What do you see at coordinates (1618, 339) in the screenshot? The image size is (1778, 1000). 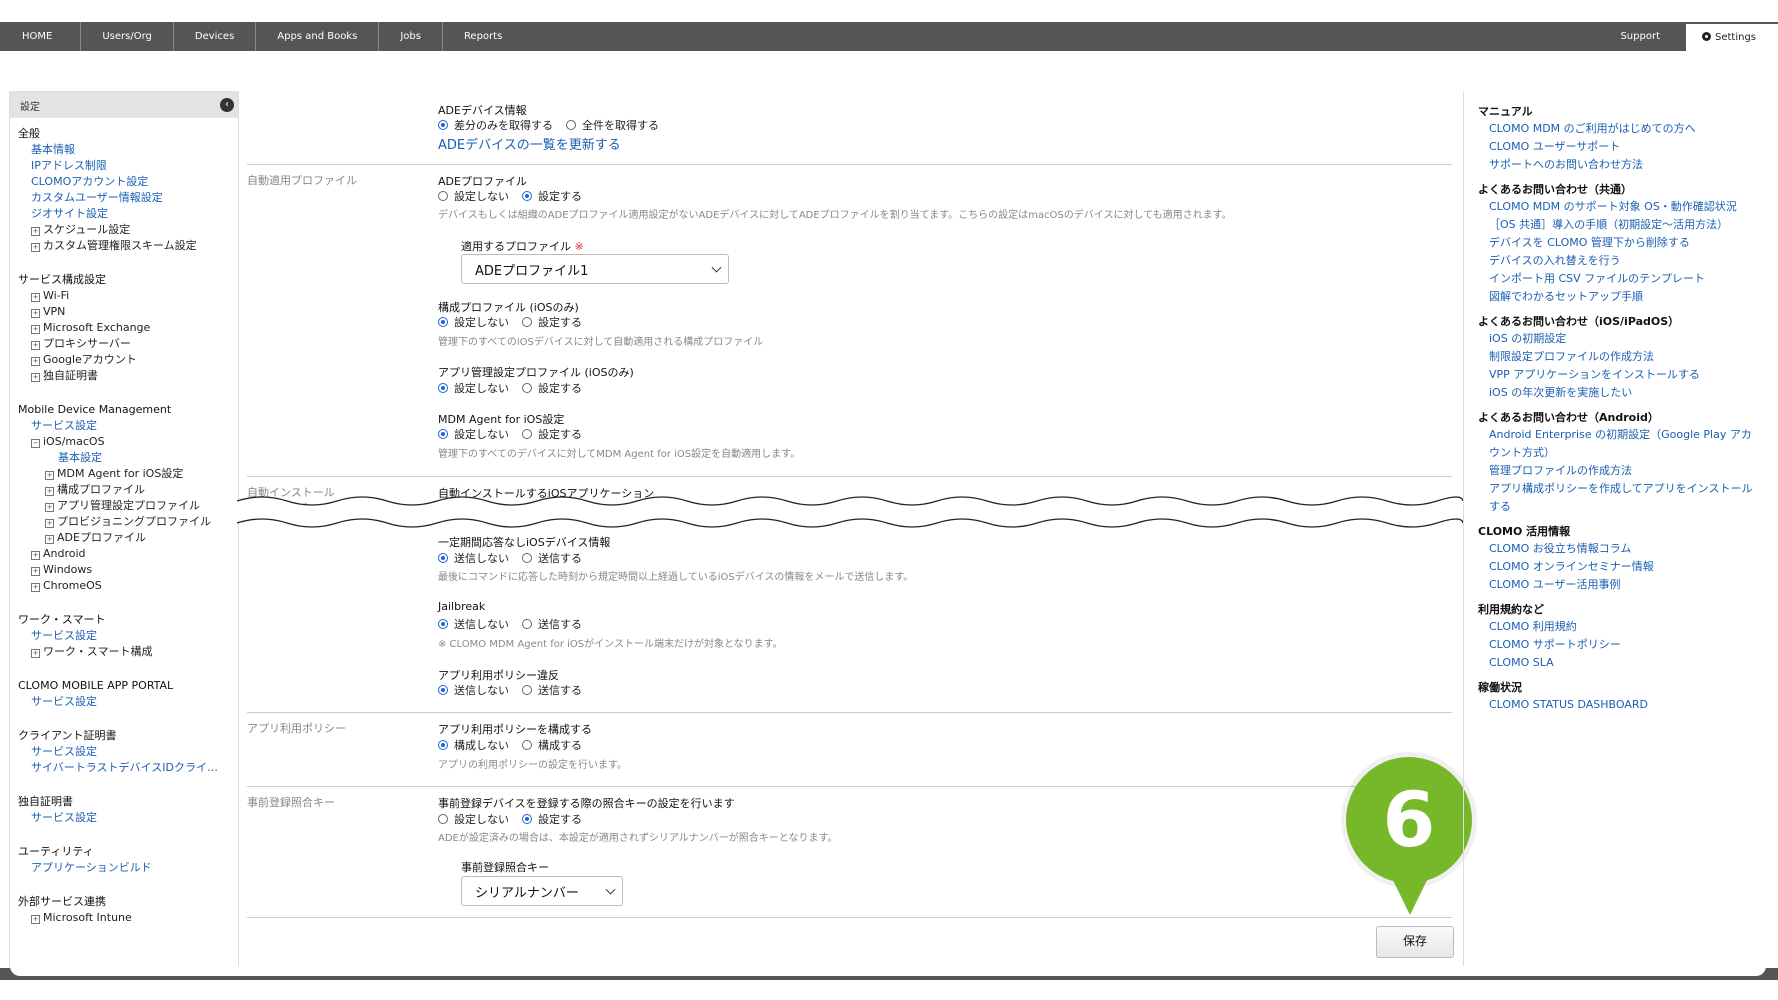 I see `help-link: iOS の初期設定` at bounding box center [1618, 339].